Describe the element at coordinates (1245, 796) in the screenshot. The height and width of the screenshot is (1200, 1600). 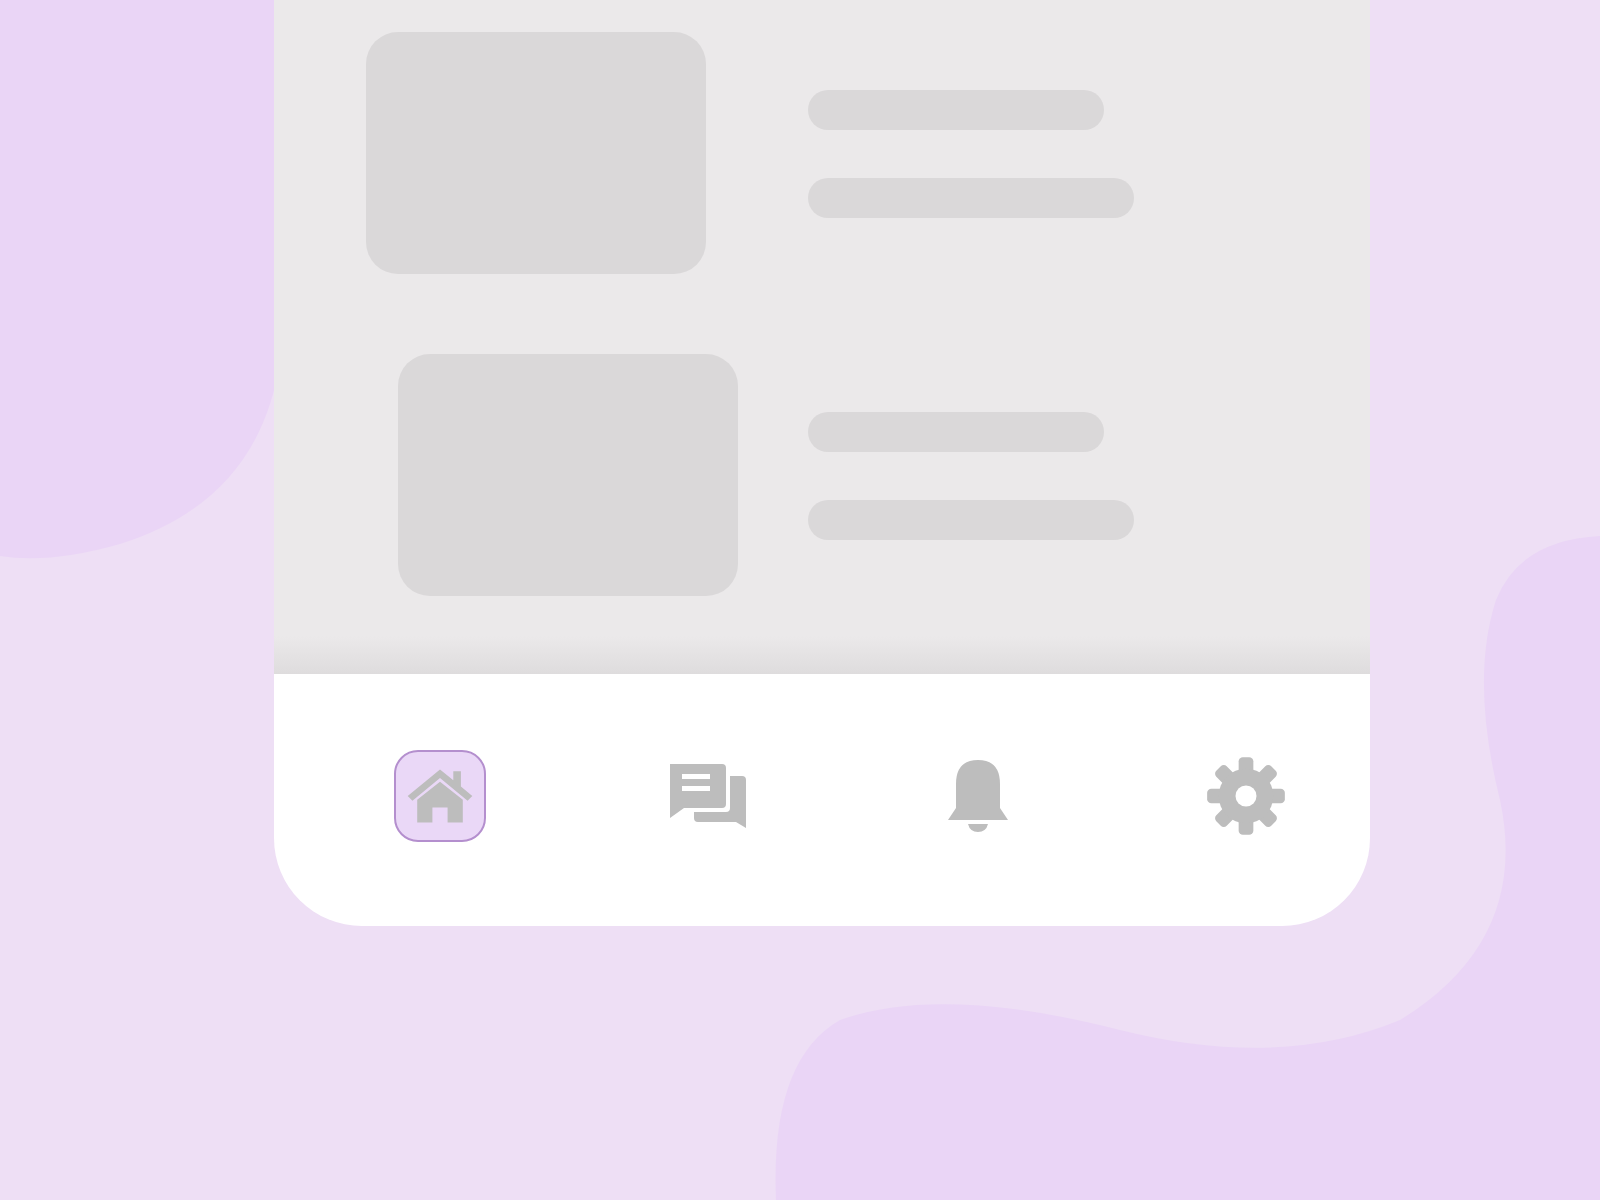
I see `settings-icon` at that location.